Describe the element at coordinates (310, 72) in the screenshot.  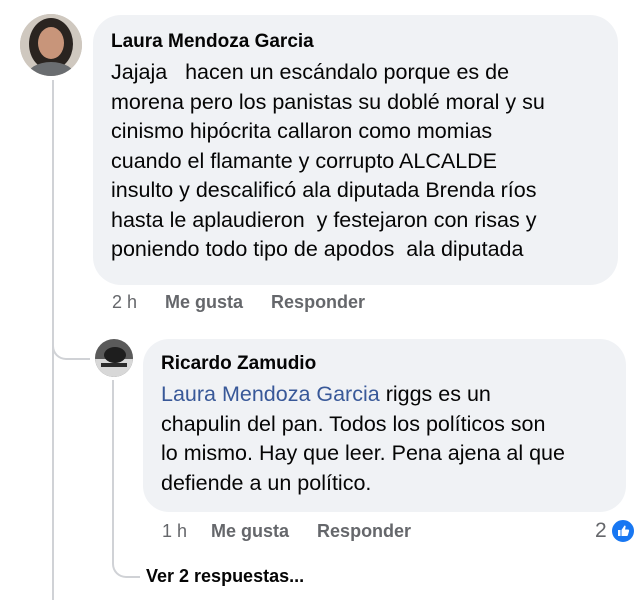
I see `comment-line: Jajaja hacen un escándalo porque es de` at that location.